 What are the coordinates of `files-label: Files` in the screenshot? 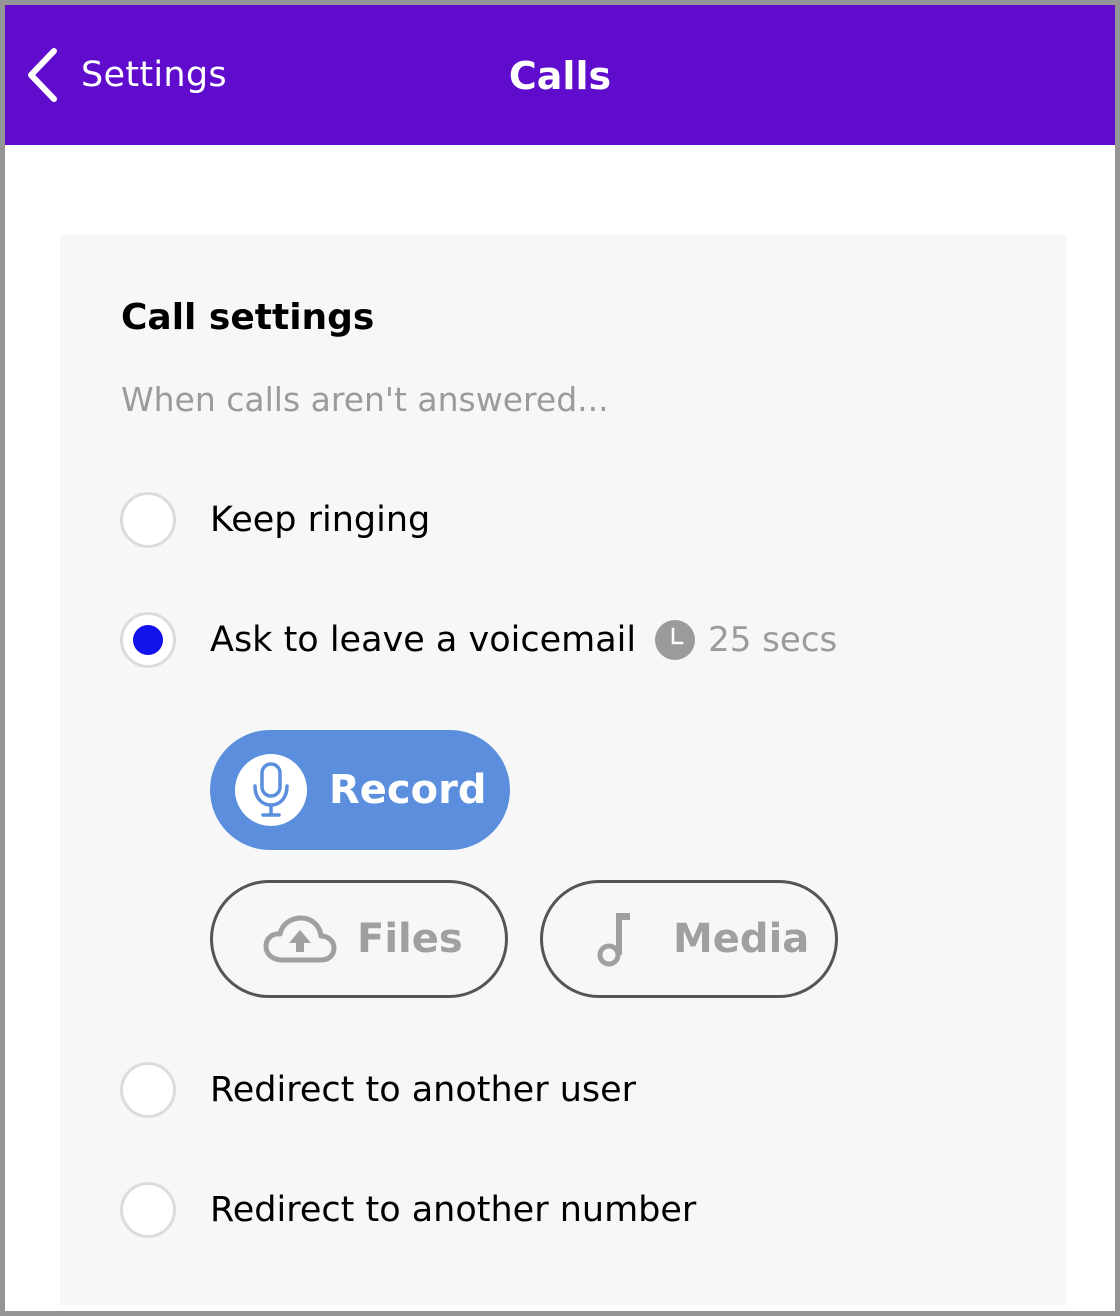 It's located at (410, 939).